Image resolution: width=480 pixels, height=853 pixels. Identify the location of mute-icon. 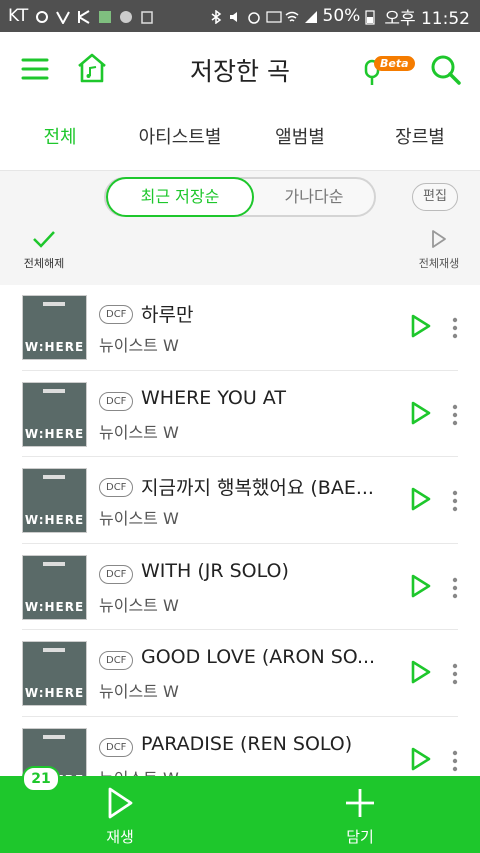
(235, 16).